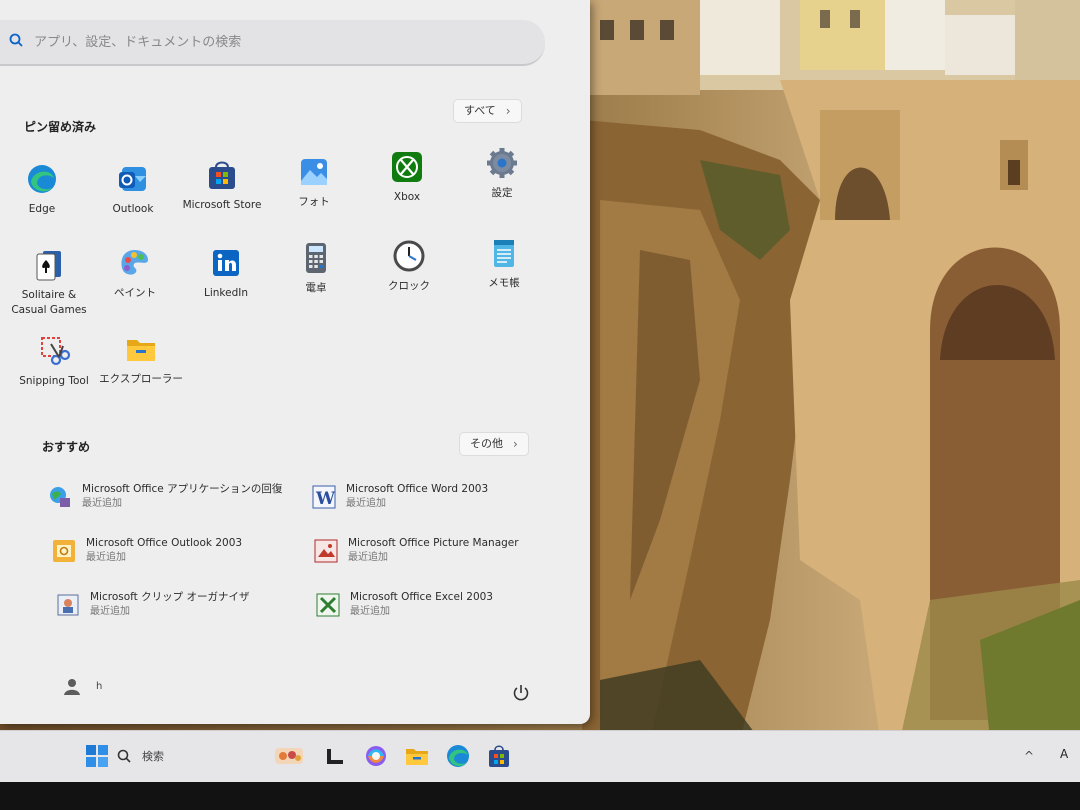 This screenshot has width=1080, height=810. Describe the element at coordinates (316, 258) in the screenshot. I see `calculator-icon` at that location.